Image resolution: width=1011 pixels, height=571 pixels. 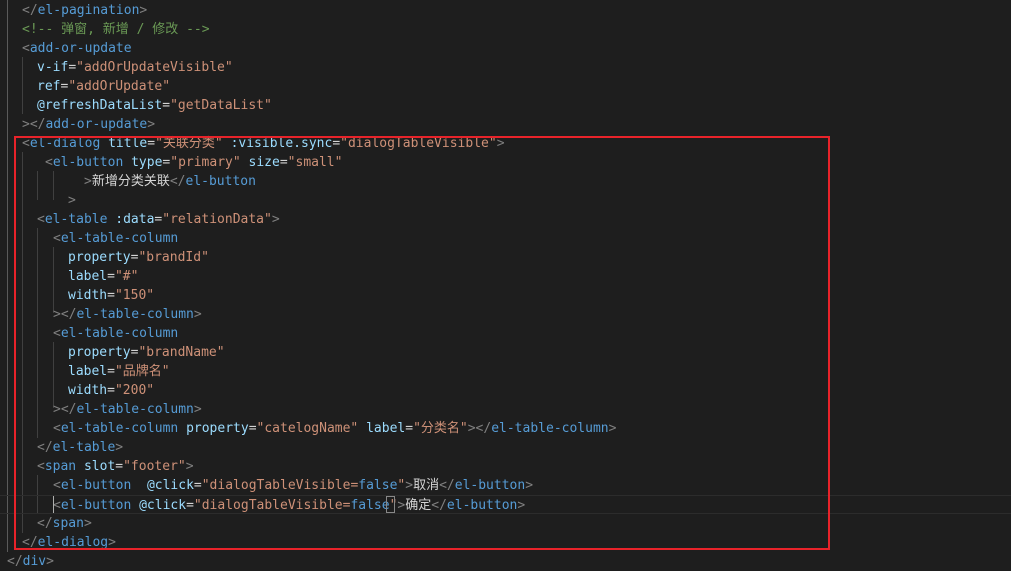 I want to click on code-token: "brandName", so click(x=181, y=352).